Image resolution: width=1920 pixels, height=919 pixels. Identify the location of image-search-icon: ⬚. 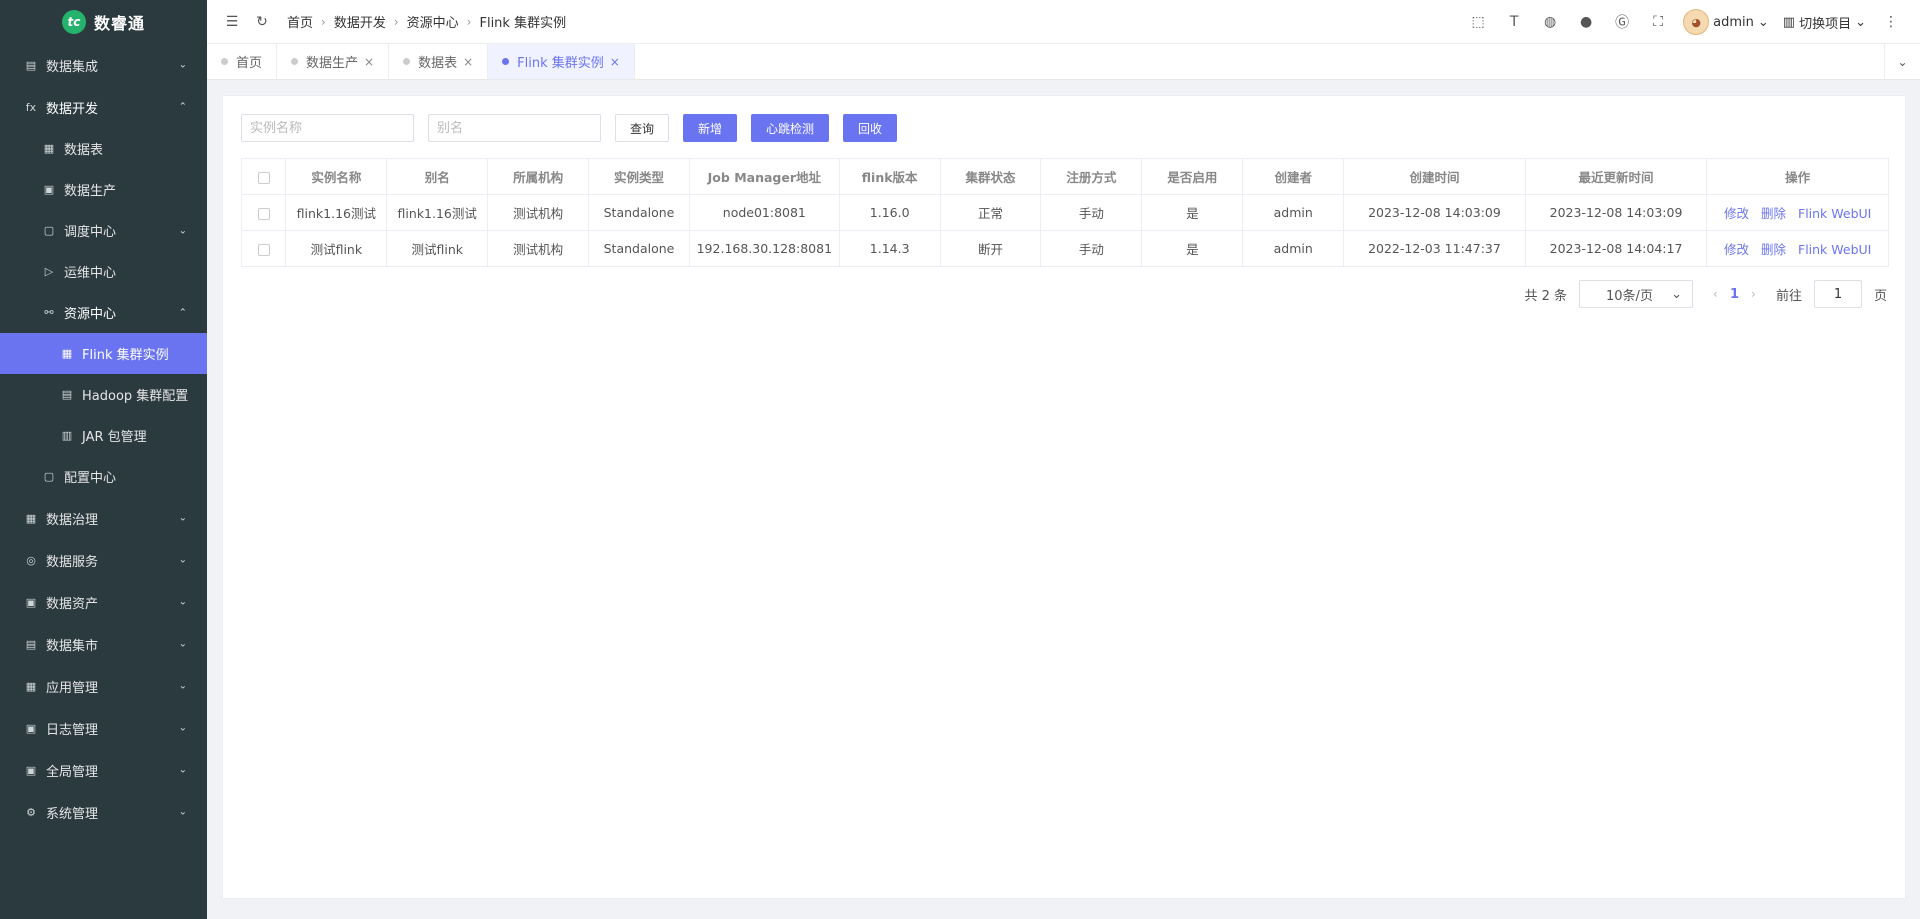
(1478, 22).